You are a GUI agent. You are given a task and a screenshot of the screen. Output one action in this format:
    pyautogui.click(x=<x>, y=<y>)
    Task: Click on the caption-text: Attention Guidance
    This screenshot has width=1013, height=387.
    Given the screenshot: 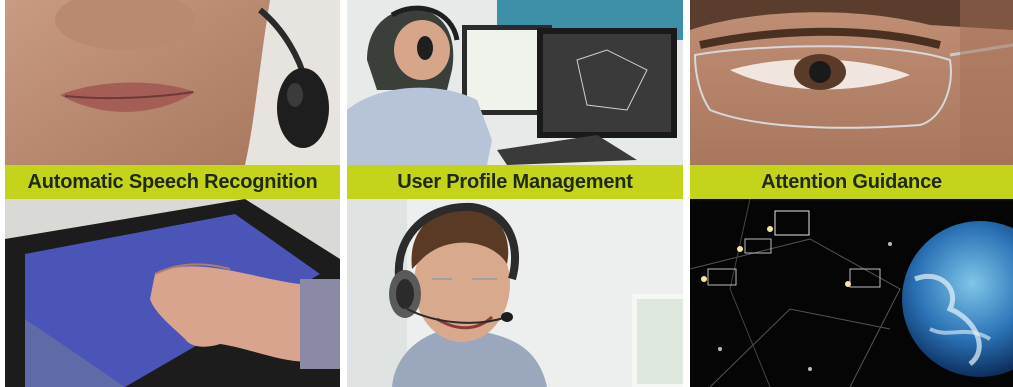 What is the action you would take?
    pyautogui.click(x=851, y=181)
    